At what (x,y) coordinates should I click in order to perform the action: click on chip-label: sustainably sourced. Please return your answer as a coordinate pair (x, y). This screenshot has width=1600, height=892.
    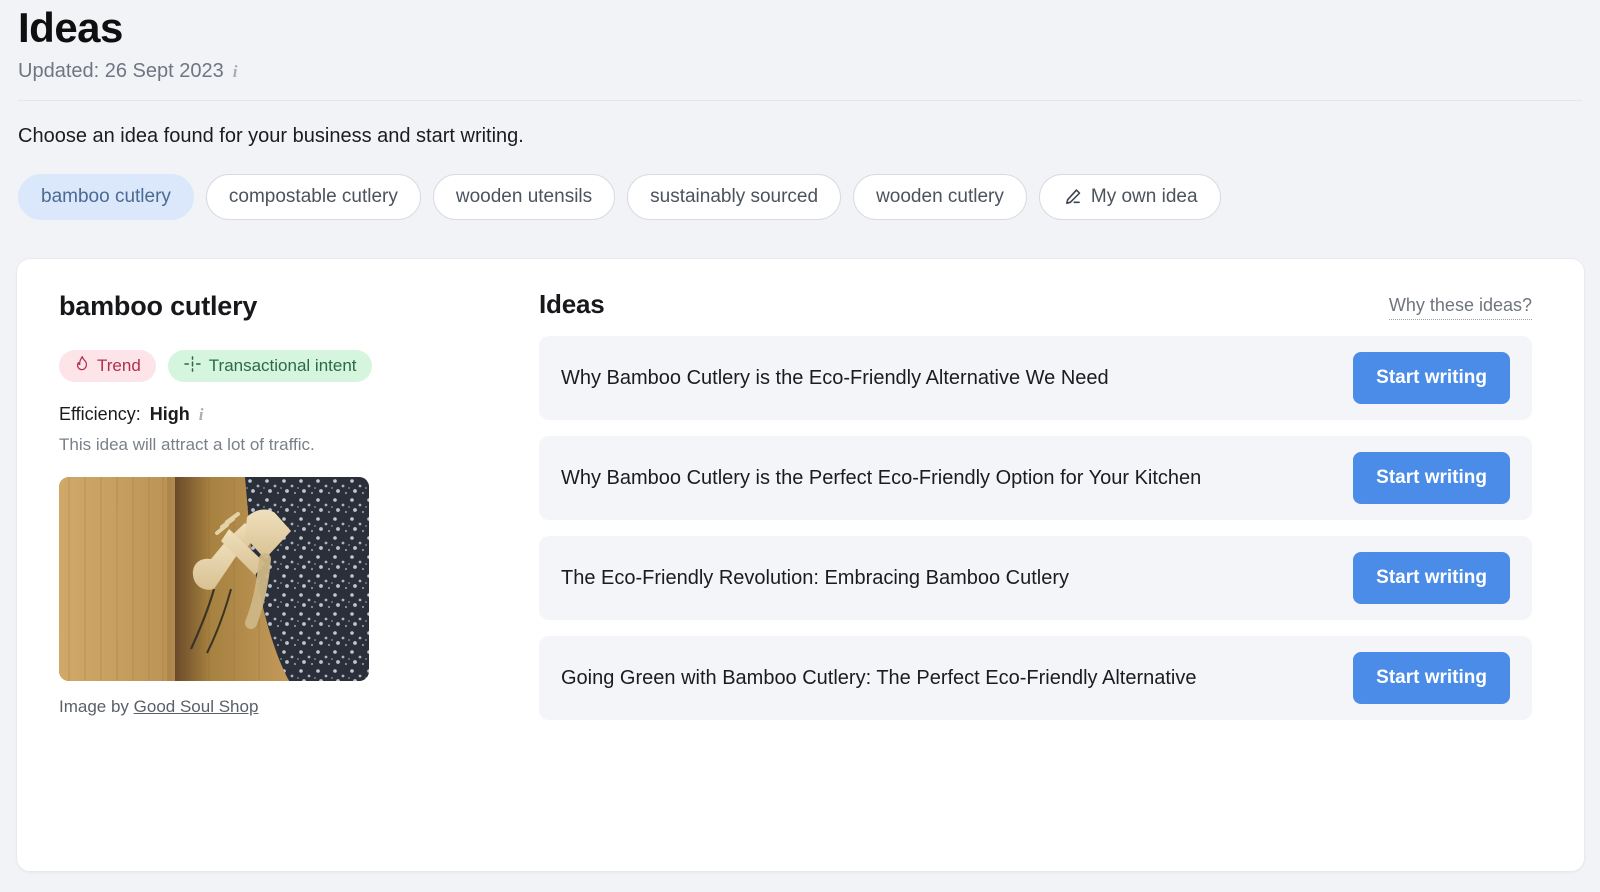
    Looking at the image, I should click on (734, 197).